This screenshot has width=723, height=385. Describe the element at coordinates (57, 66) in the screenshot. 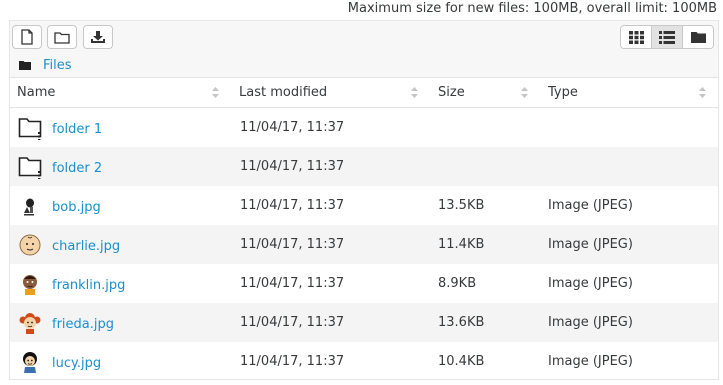

I see `breadcrumb-files-link: Files` at that location.